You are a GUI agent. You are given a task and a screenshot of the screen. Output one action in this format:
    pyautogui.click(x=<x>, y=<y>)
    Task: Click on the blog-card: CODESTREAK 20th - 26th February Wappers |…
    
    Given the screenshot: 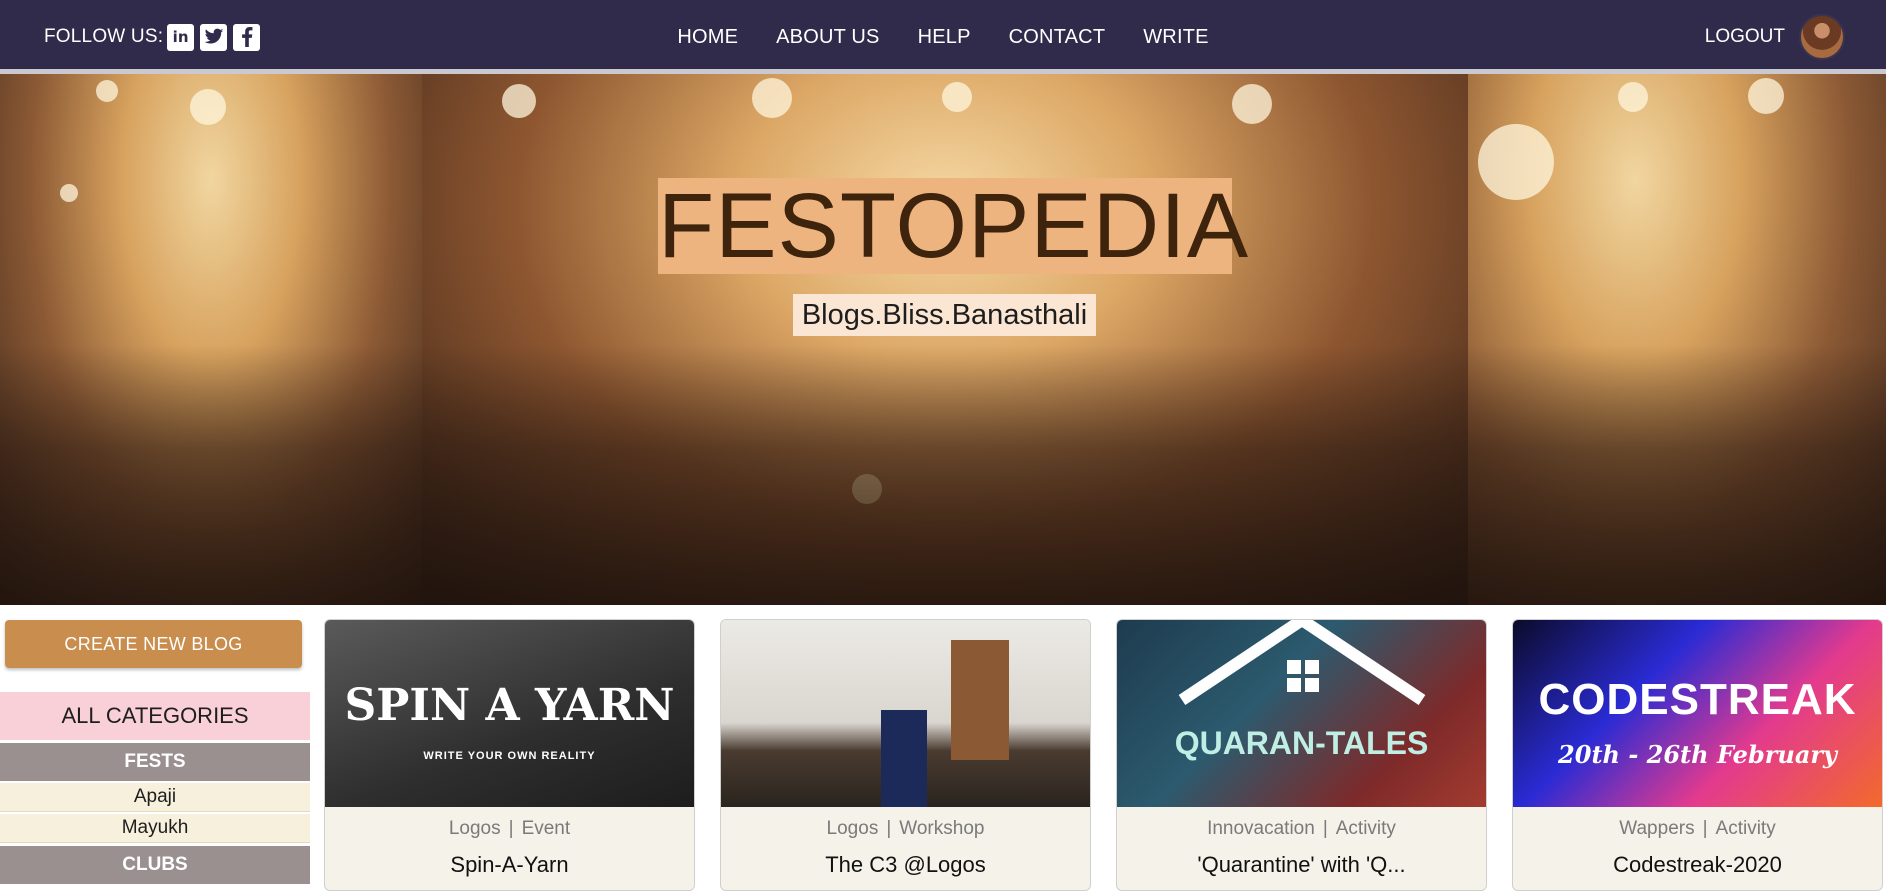 What is the action you would take?
    pyautogui.click(x=1697, y=755)
    